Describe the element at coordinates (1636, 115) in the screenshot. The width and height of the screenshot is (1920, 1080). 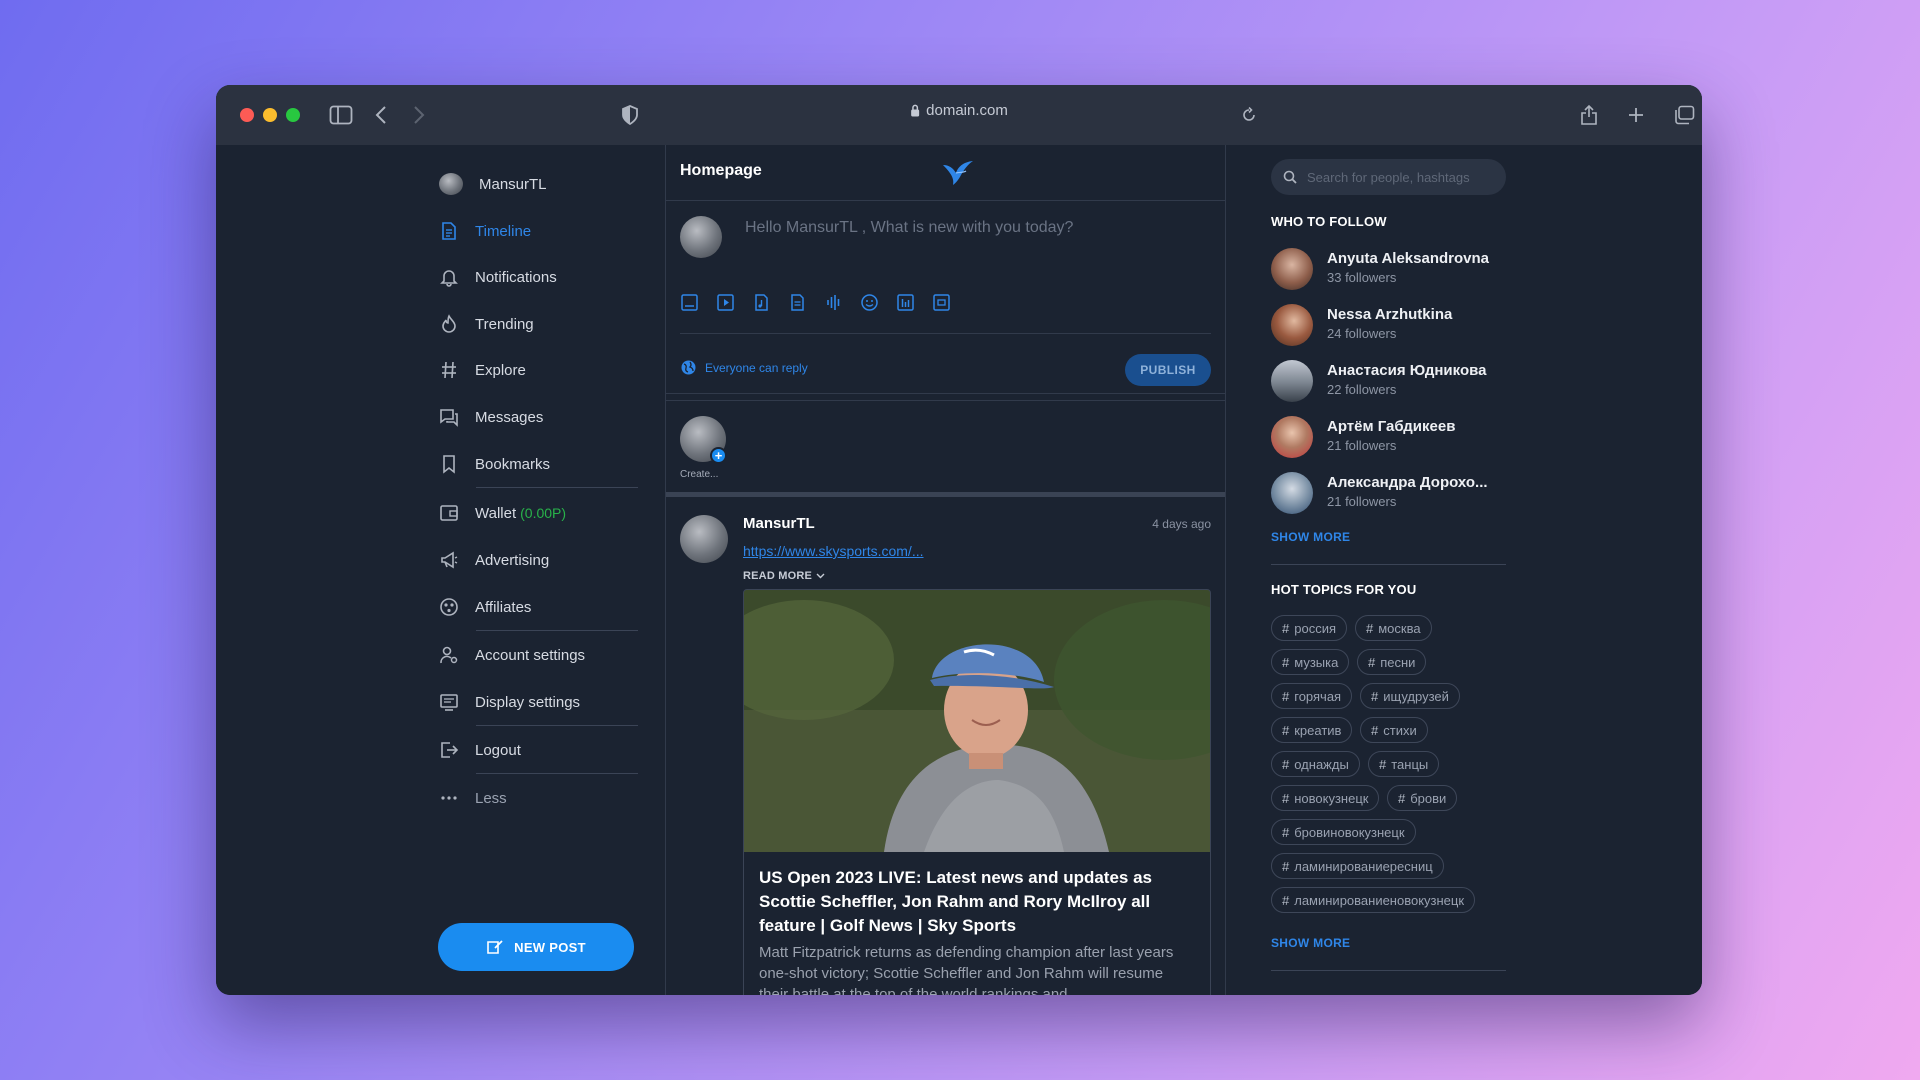
I see `new-tab-icon` at that location.